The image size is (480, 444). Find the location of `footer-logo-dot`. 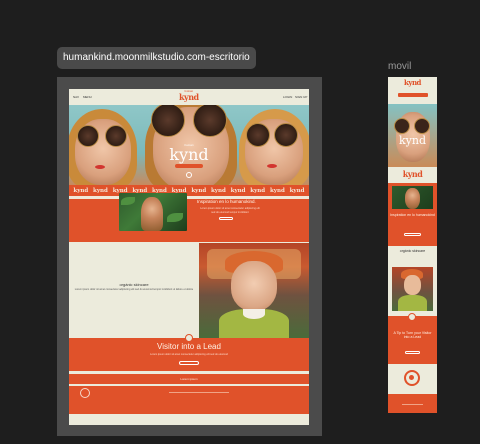

footer-logo-dot is located at coordinates (411, 377).